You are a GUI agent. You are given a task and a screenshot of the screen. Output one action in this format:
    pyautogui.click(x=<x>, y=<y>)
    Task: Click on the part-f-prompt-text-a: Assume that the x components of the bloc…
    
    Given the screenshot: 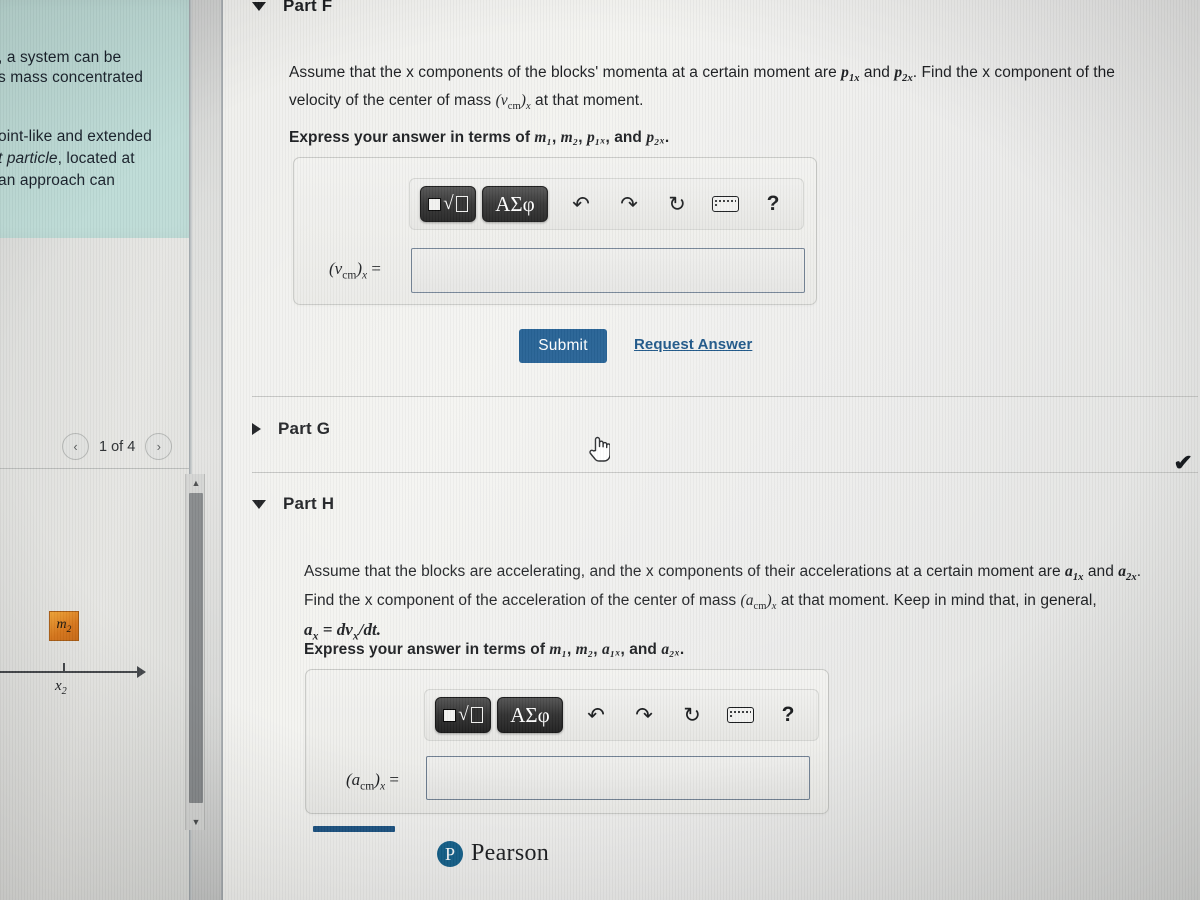 What is the action you would take?
    pyautogui.click(x=565, y=72)
    